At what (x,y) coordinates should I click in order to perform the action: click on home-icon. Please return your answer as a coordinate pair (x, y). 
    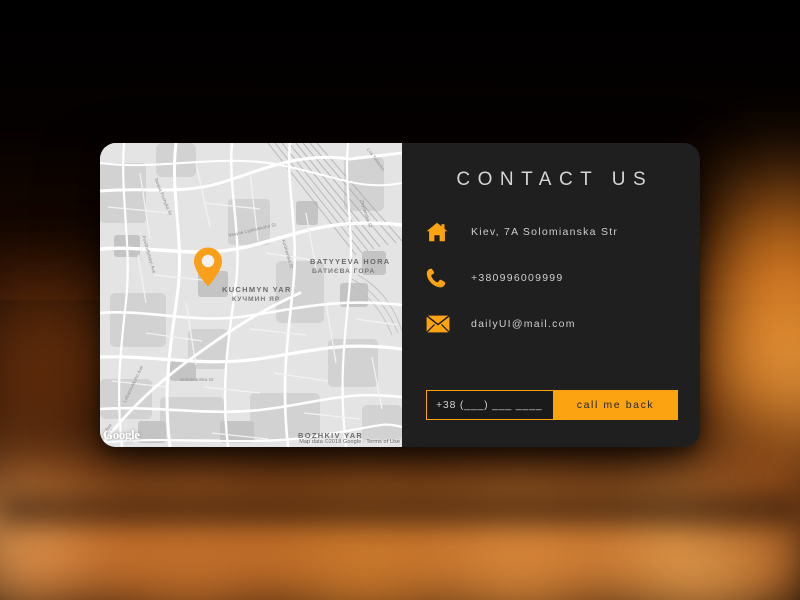
    Looking at the image, I should click on (443, 232).